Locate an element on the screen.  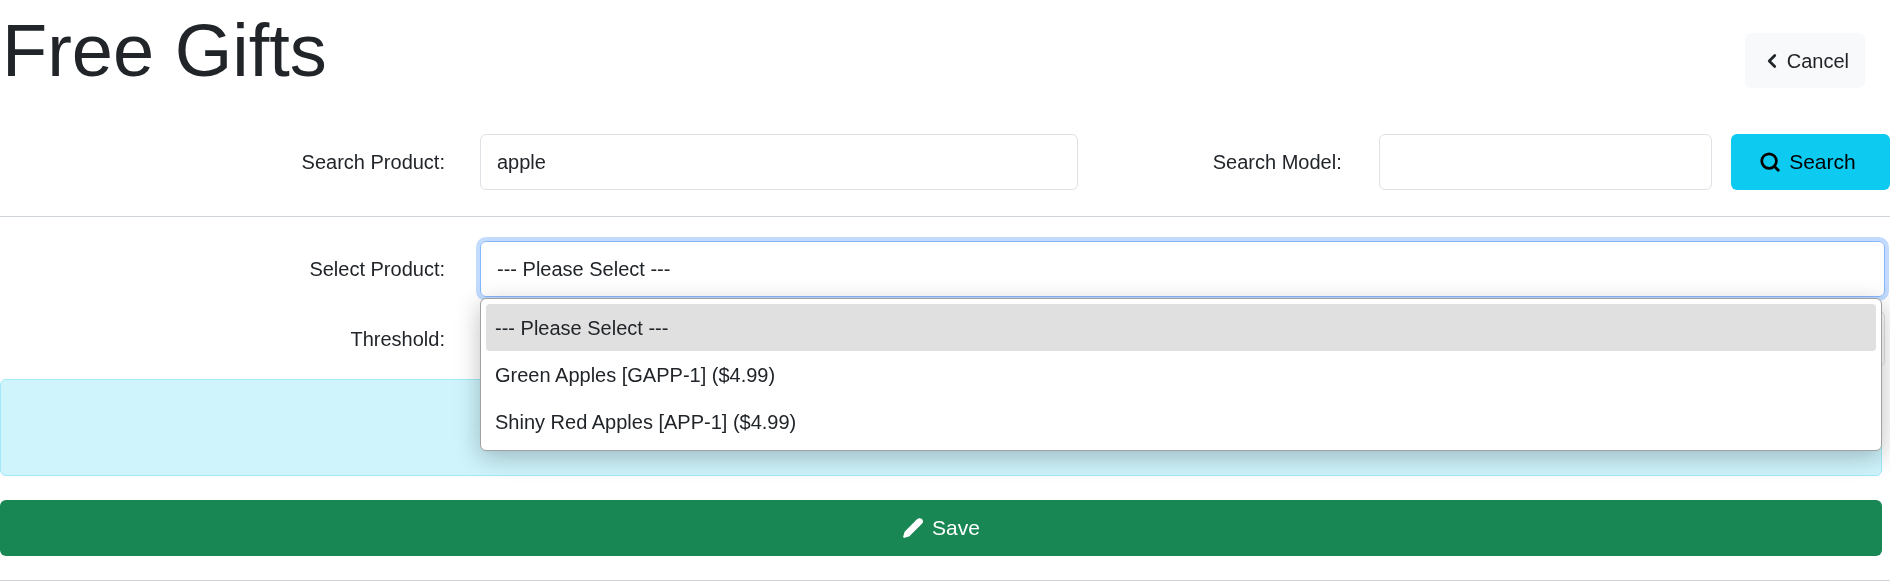
search-model-field is located at coordinates (1545, 162).